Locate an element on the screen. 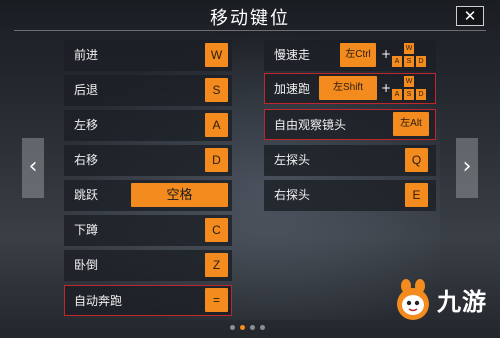 Image resolution: width=500 pixels, height=338 pixels. keybind-label: 慢速走 is located at coordinates (292, 55).